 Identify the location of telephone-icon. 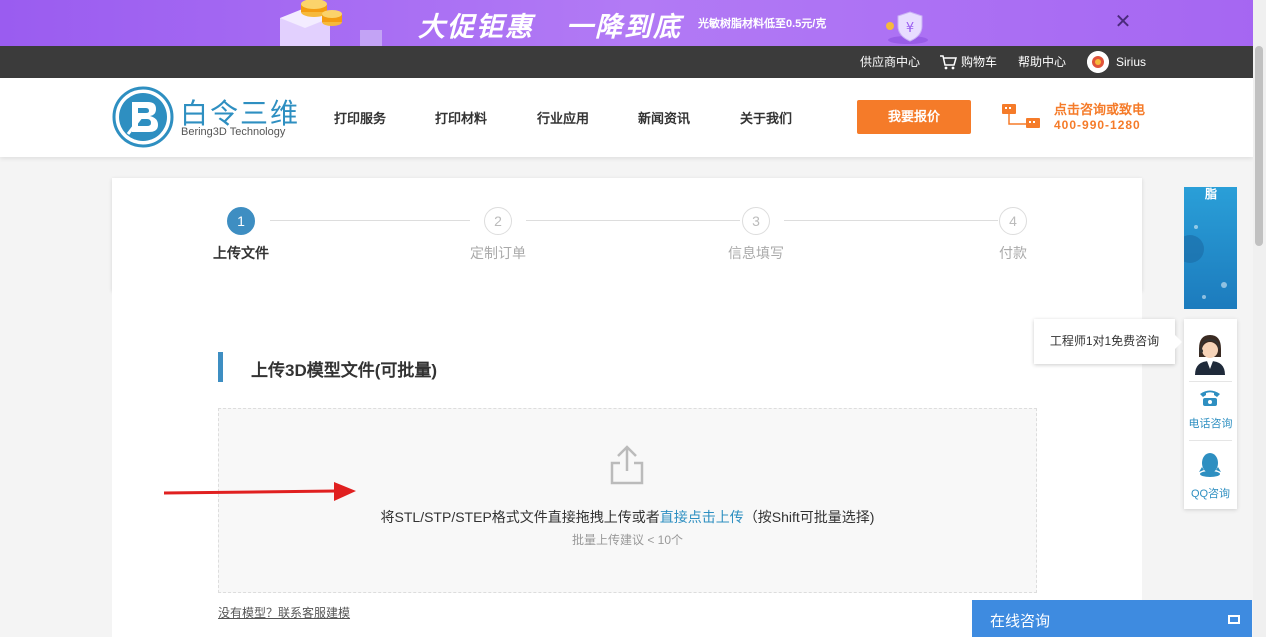
(1210, 397).